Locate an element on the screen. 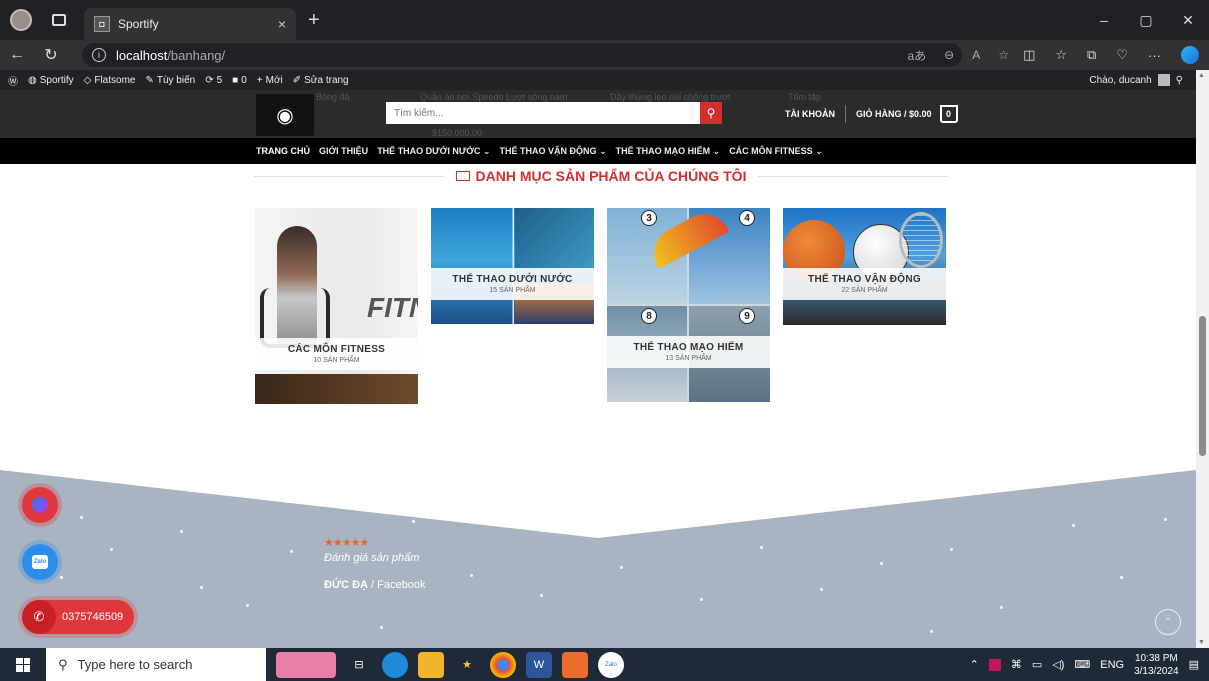 Image resolution: width=1209 pixels, height=681 pixels. category-card-motion-sports: THỂ THAO VẬN ĐỘNG 22 SẢN PHẨM is located at coordinates (864, 266).